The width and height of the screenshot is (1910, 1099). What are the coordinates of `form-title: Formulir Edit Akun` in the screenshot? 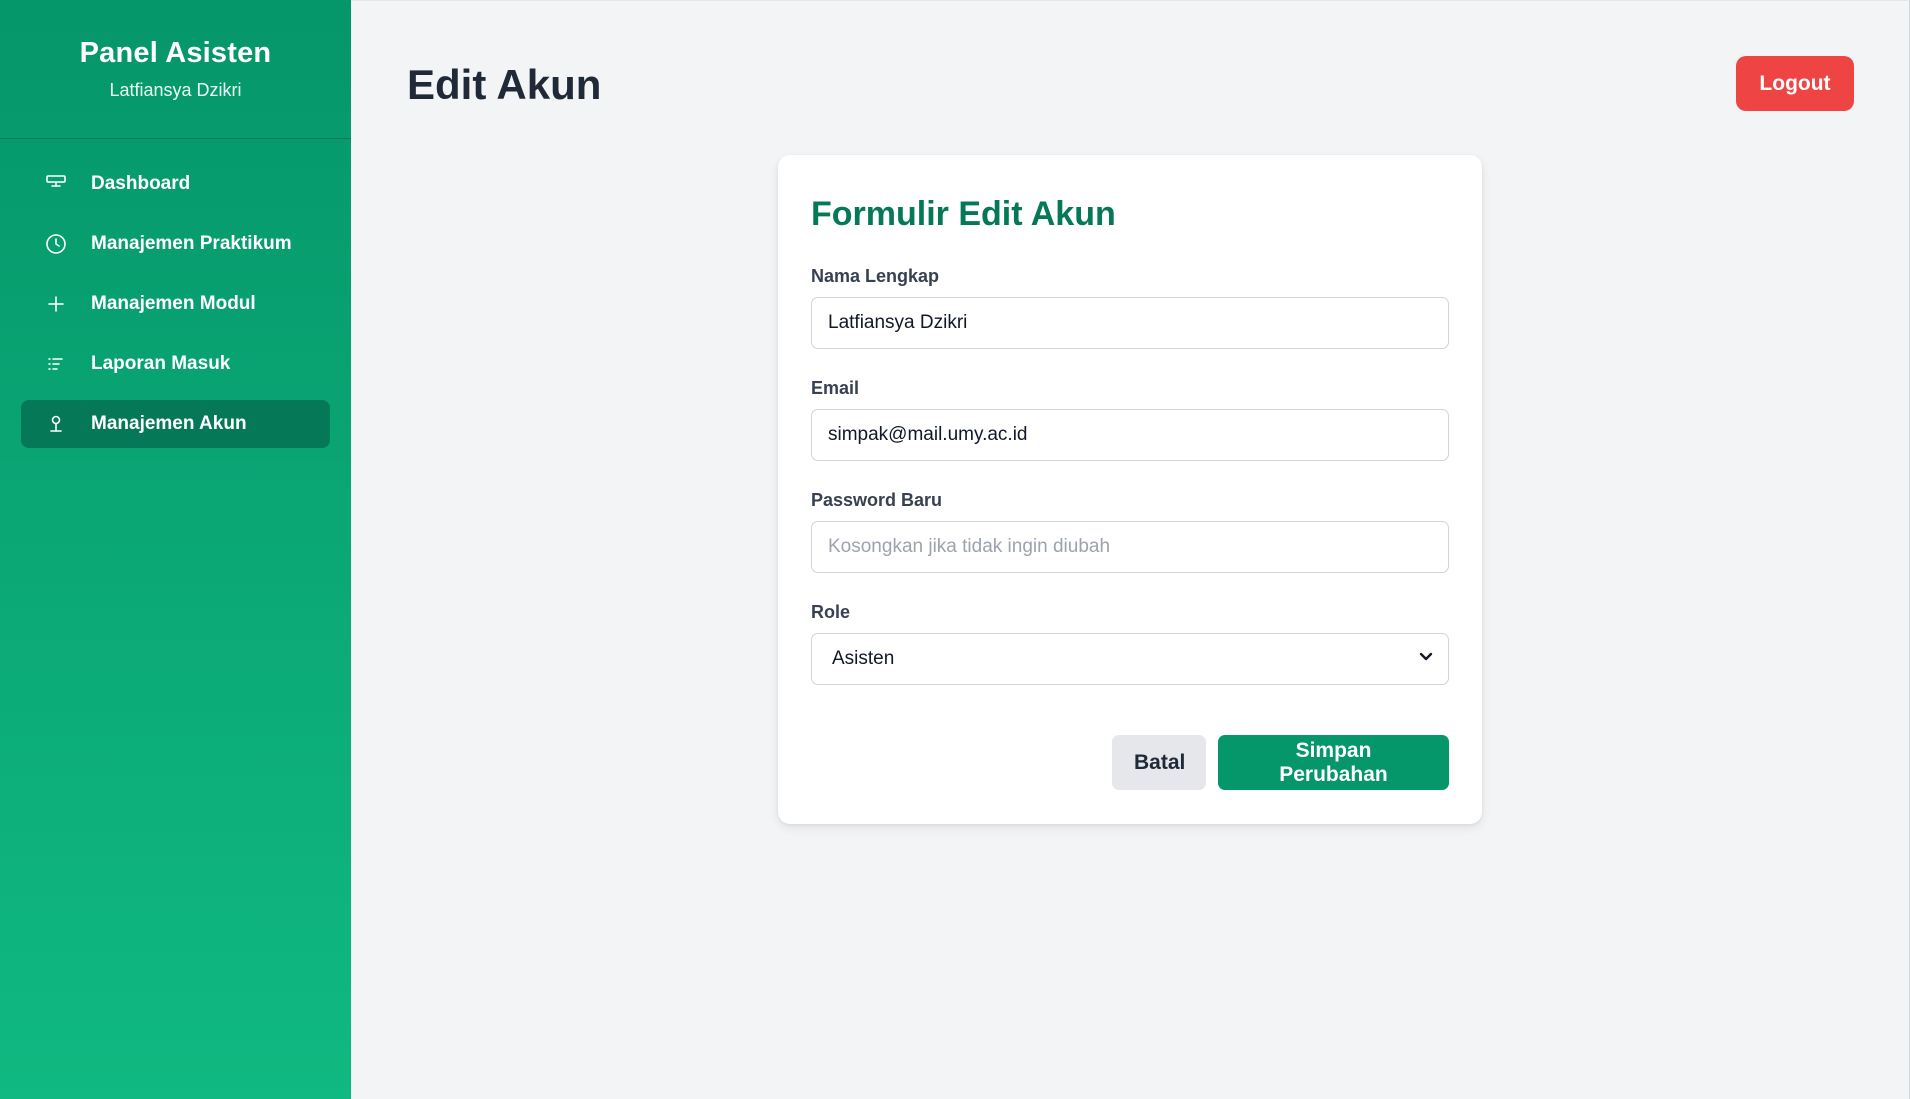 It's located at (963, 214).